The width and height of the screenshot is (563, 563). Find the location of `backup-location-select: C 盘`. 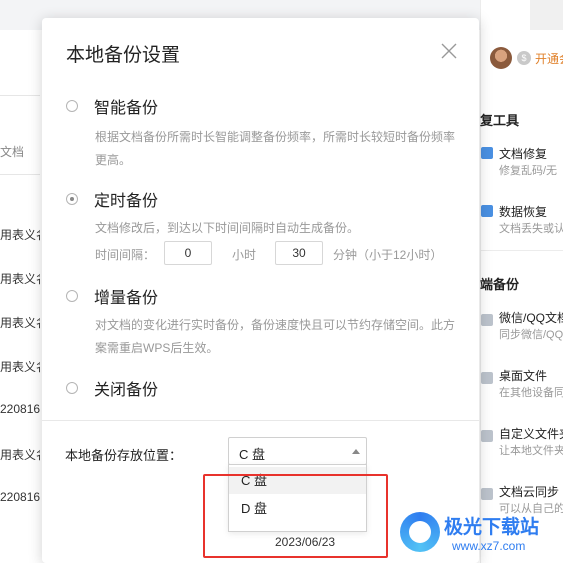

backup-location-select: C 盘 is located at coordinates (297, 451).